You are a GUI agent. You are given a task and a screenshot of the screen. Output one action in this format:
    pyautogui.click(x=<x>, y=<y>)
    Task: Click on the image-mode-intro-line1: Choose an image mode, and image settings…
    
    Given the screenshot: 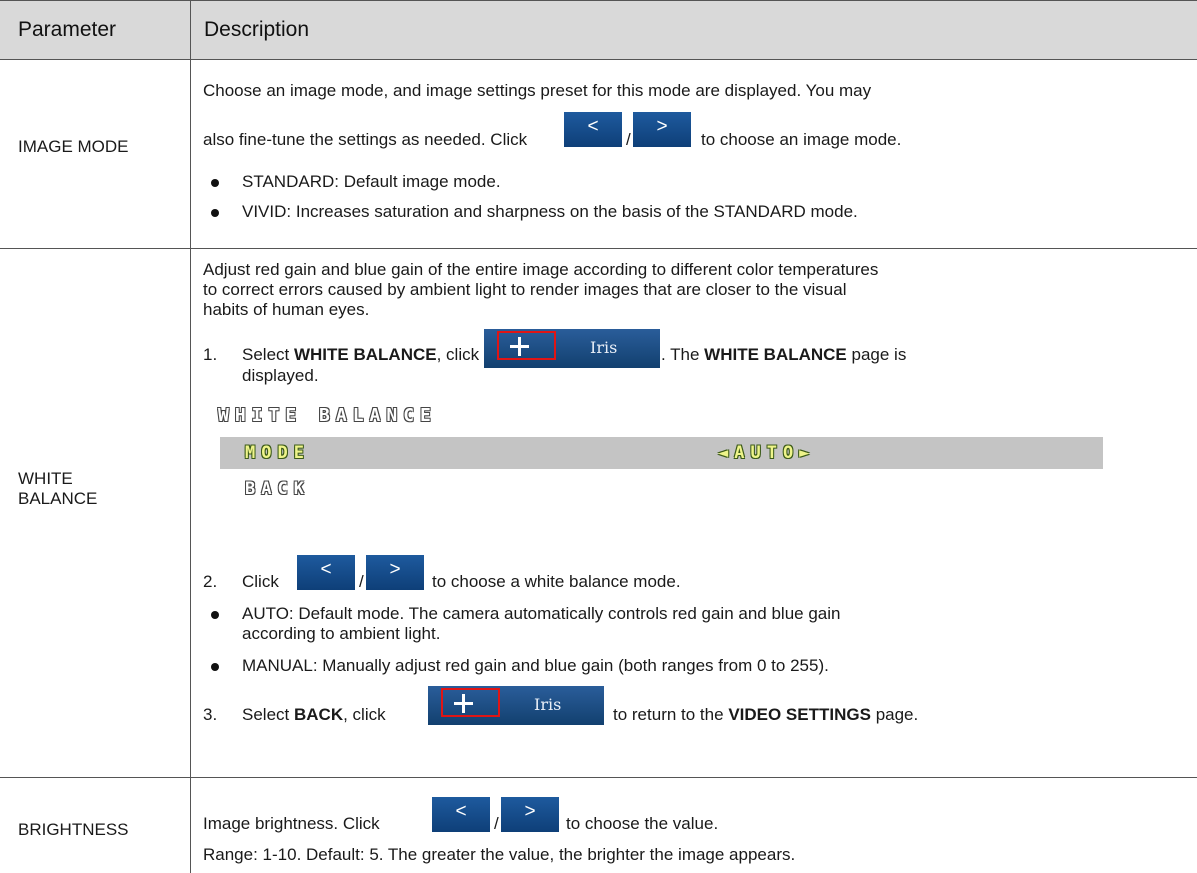 What is the action you would take?
    pyautogui.click(x=537, y=90)
    